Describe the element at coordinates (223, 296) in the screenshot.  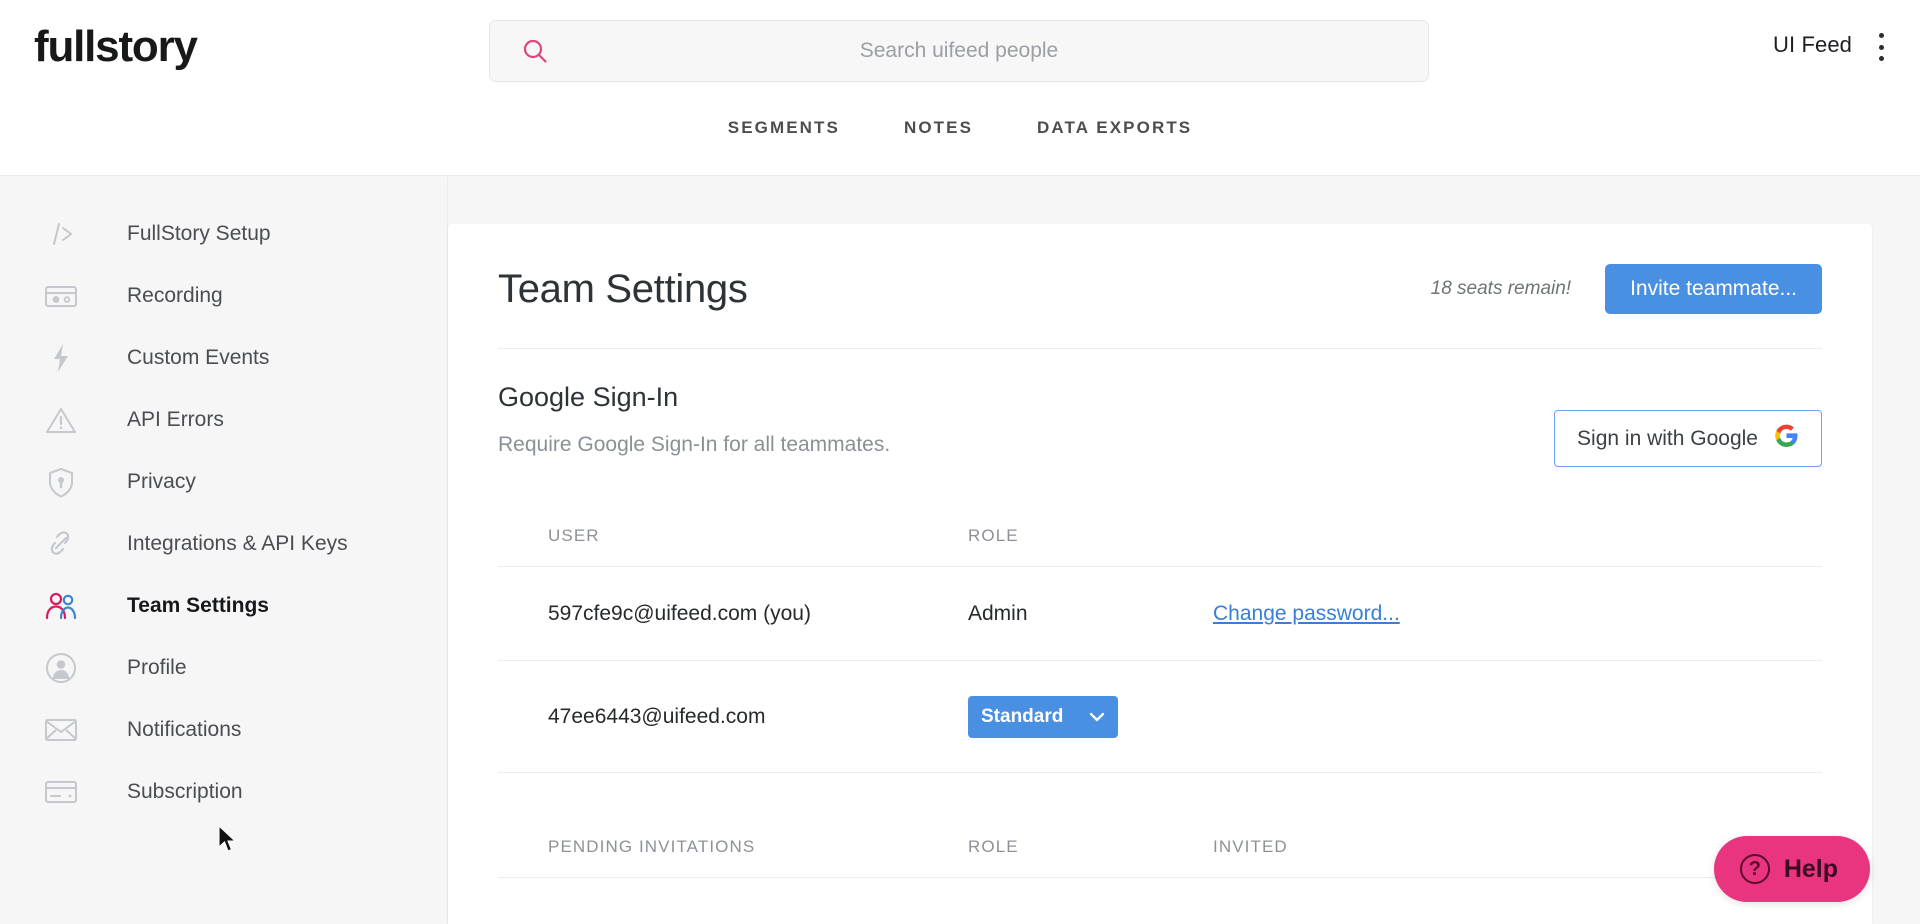
I see `sidebar-item-recording: Recording` at that location.